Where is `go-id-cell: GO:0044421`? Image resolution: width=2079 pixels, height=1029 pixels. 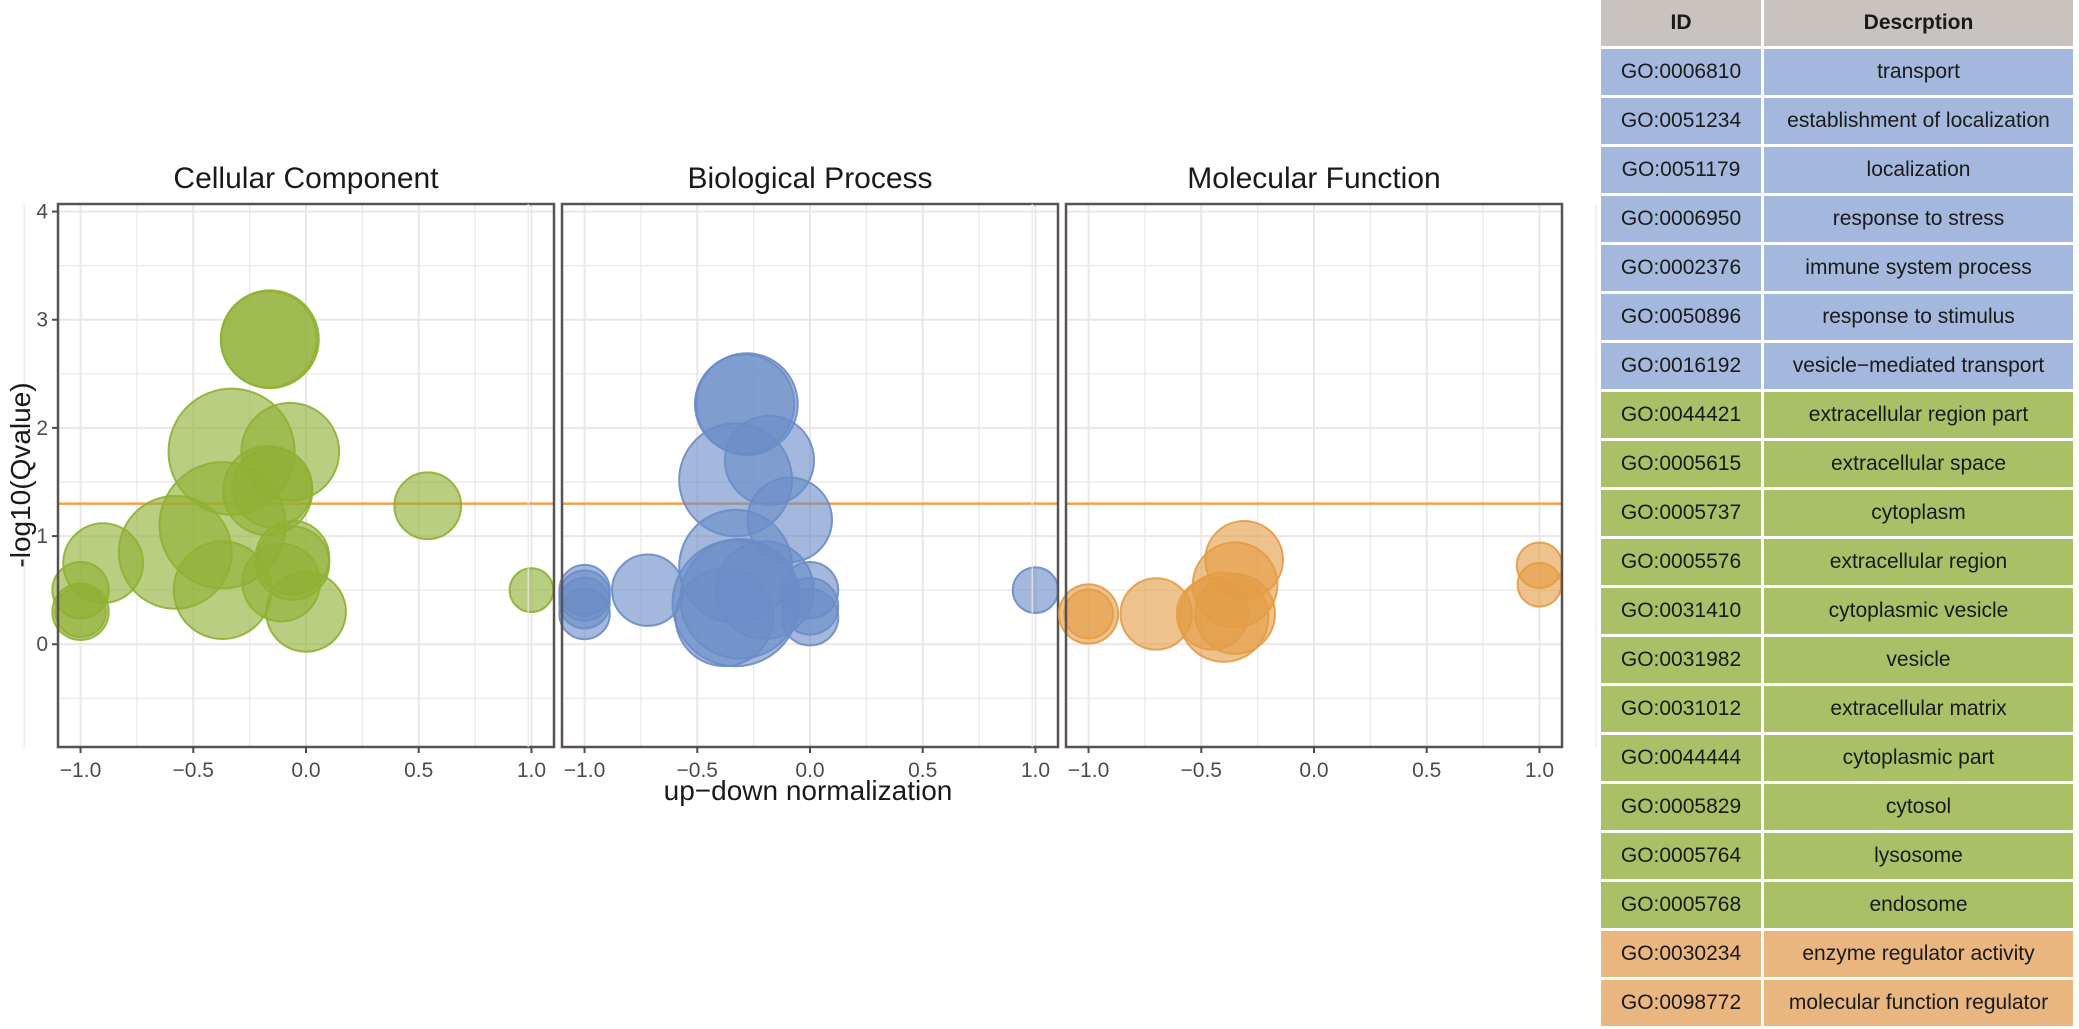 go-id-cell: GO:0044421 is located at coordinates (1681, 415).